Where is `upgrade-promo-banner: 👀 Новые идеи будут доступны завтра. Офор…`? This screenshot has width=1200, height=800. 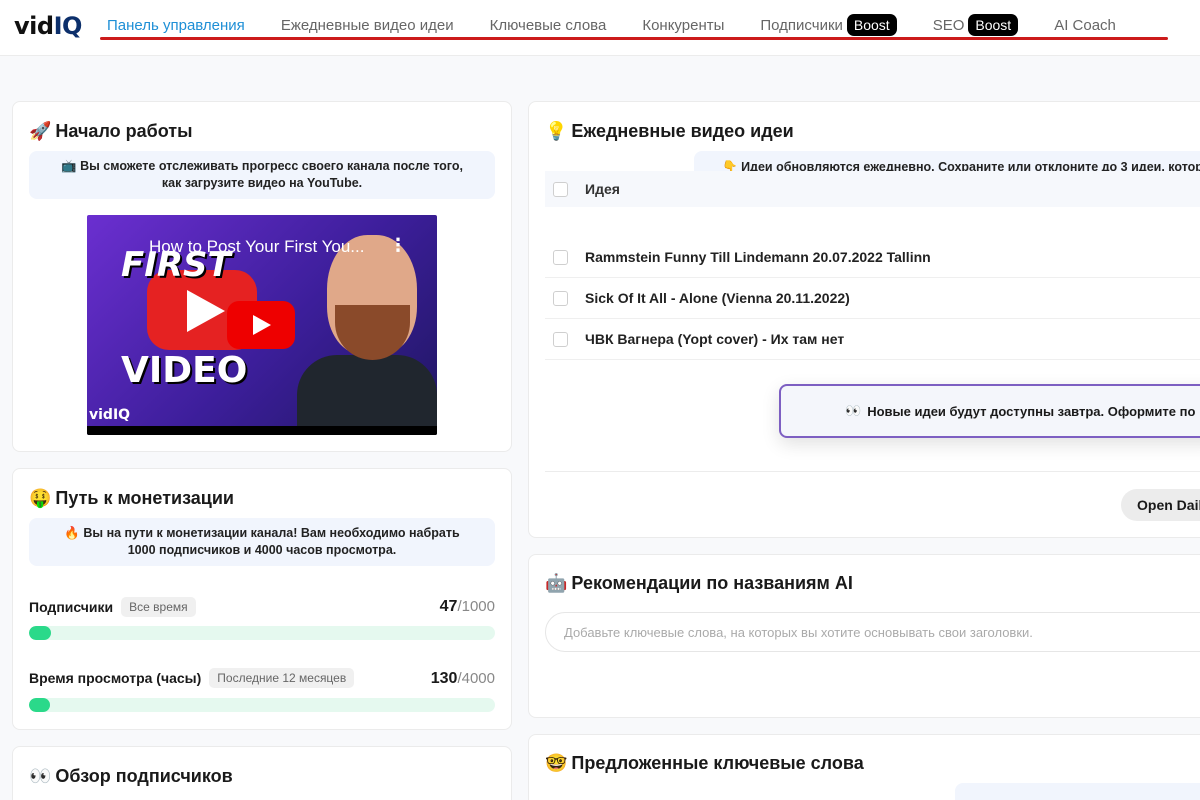
upgrade-promo-banner: 👀 Новые идеи будут доступны завтра. Офор… is located at coordinates (989, 411).